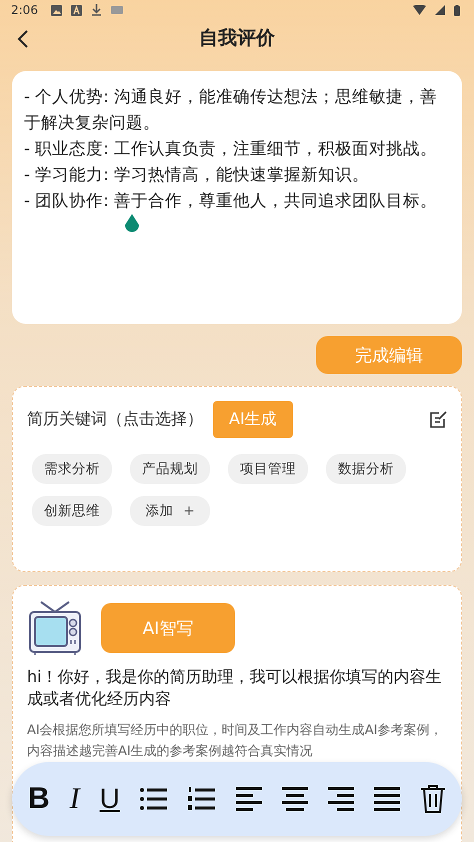 This screenshot has width=474, height=842. Describe the element at coordinates (295, 799) in the screenshot. I see `align-center-button` at that location.